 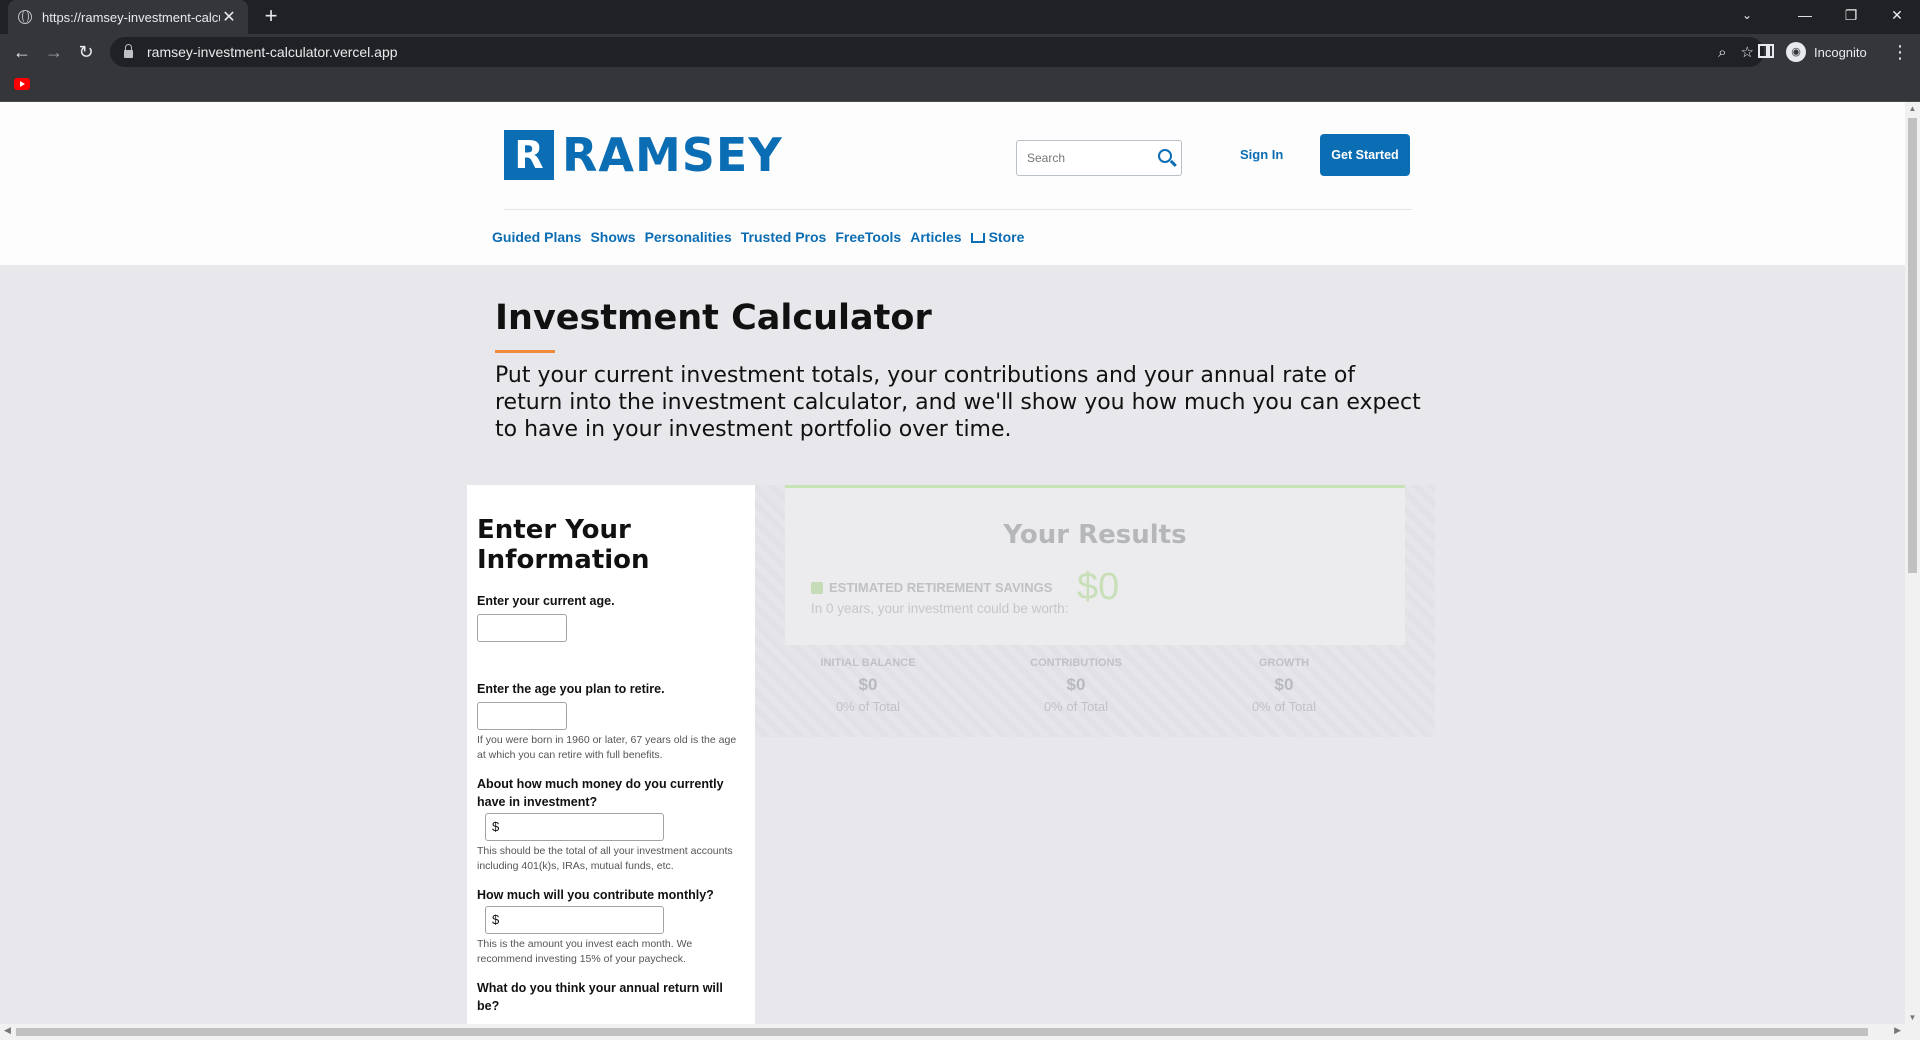 I want to click on ramsey-logo: R RAMSEY, so click(x=643, y=155).